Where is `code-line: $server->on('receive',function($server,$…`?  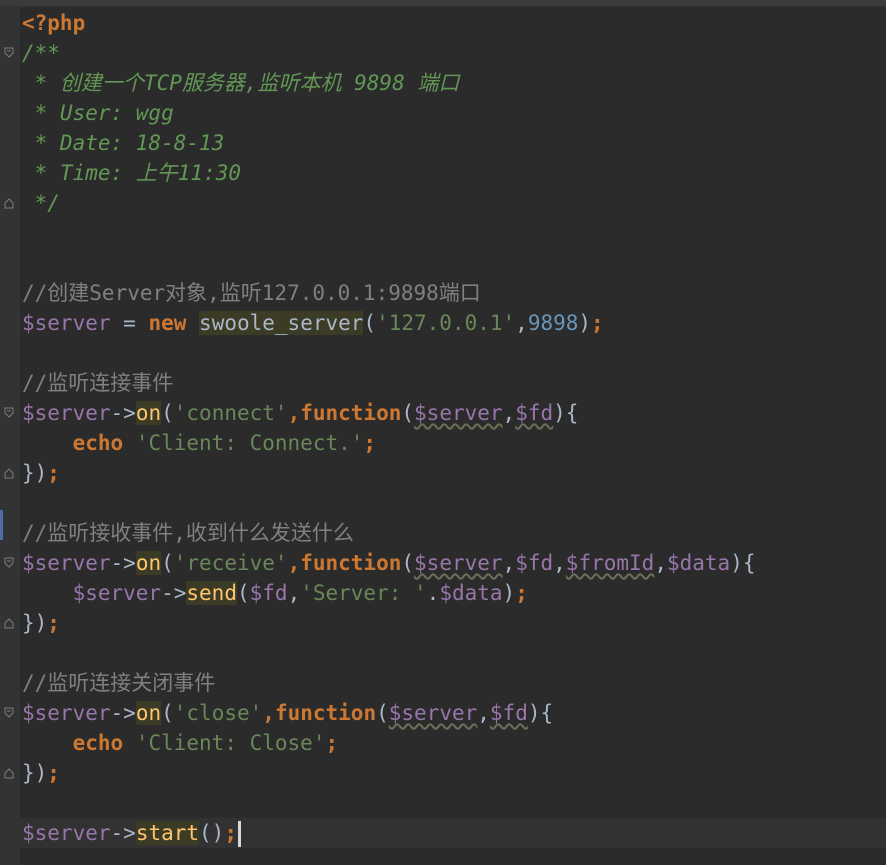 code-line: $server->on('receive',function($server,$… is located at coordinates (443, 563).